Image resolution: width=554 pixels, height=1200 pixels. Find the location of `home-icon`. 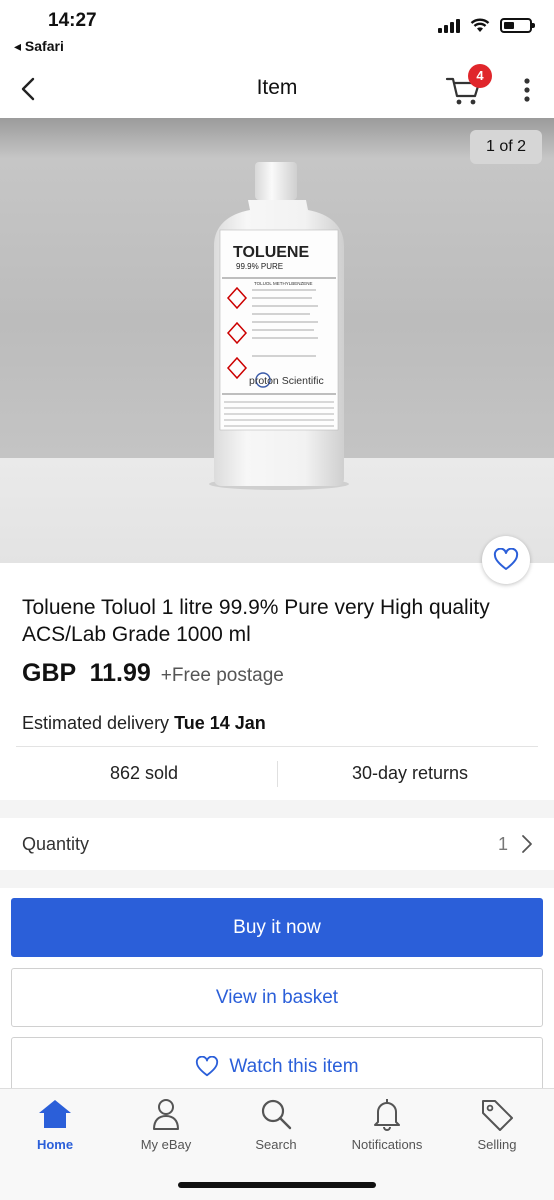

home-icon is located at coordinates (55, 1114).